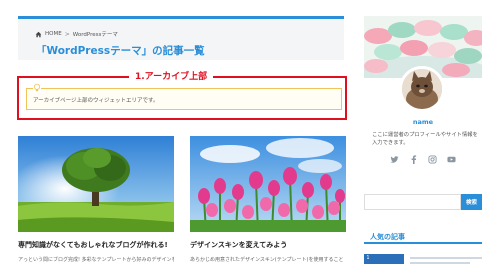  Describe the element at coordinates (471, 202) in the screenshot. I see `search-button: 検索` at that location.